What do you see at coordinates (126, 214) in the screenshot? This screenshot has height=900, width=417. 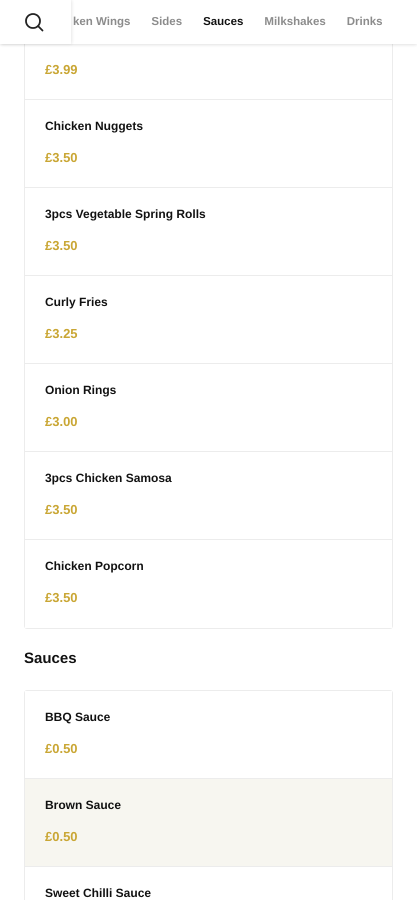 I see `item-name: 3pcs Vegetable Spring Rolls` at bounding box center [126, 214].